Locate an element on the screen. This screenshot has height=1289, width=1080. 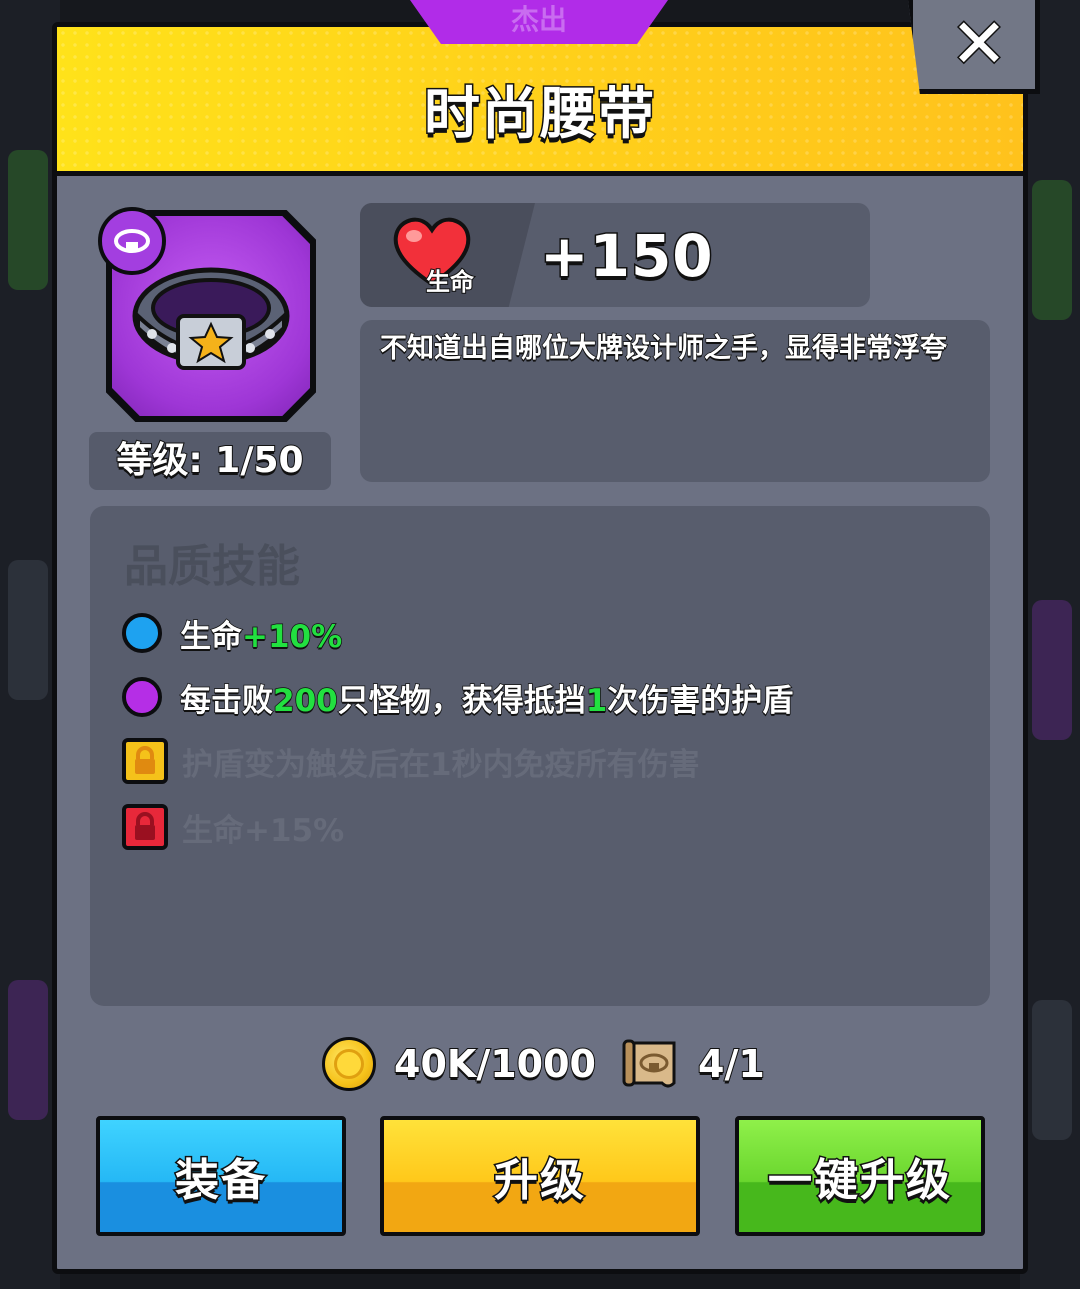
stat-label: 生命 is located at coordinates (450, 282).